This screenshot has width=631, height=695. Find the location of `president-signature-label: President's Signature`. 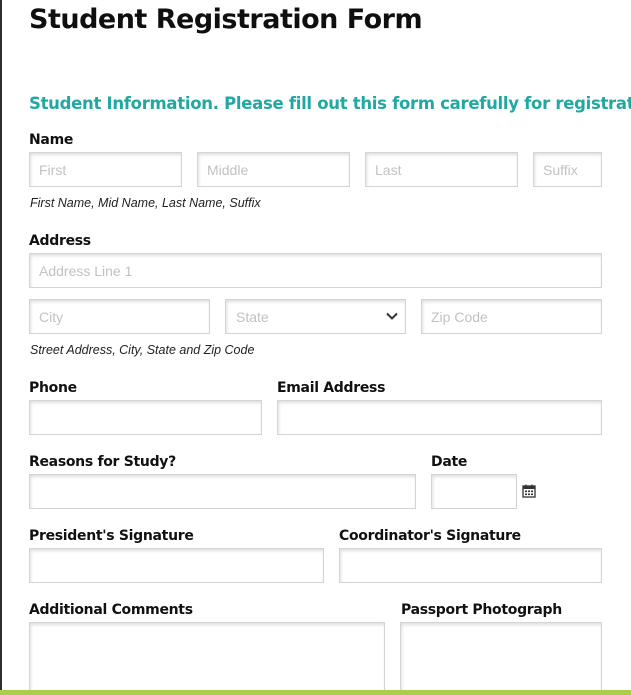

president-signature-label: President's Signature is located at coordinates (111, 536).